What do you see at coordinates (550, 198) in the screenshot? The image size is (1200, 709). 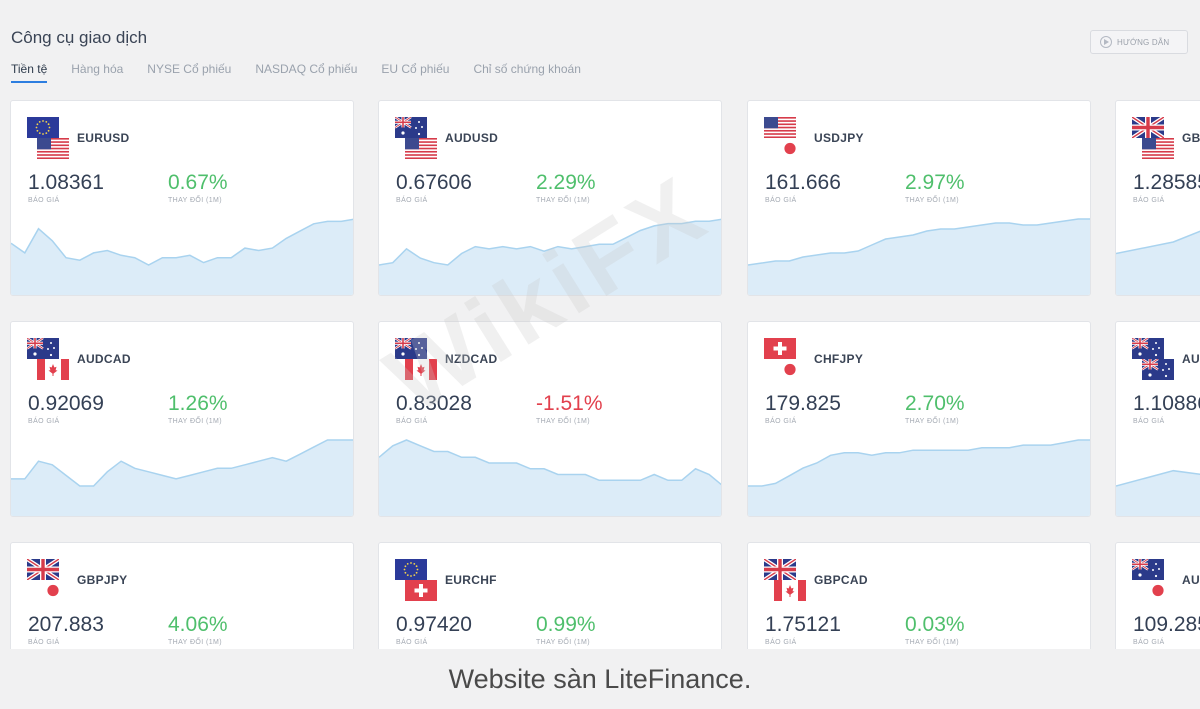 I see `instrument-card-audusd: AUDUSD 0.67606 BÁO GIÁ 2.29% THAY ĐỔI (1M)` at bounding box center [550, 198].